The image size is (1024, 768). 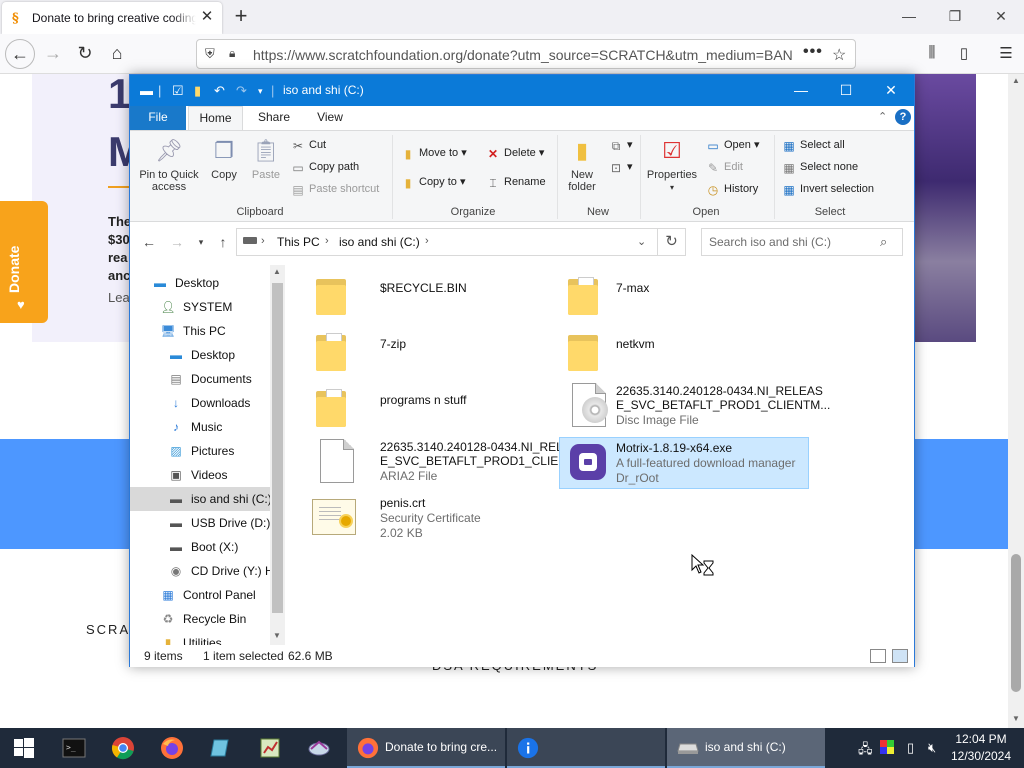 I want to click on forward-button: →, so click(x=53, y=54).